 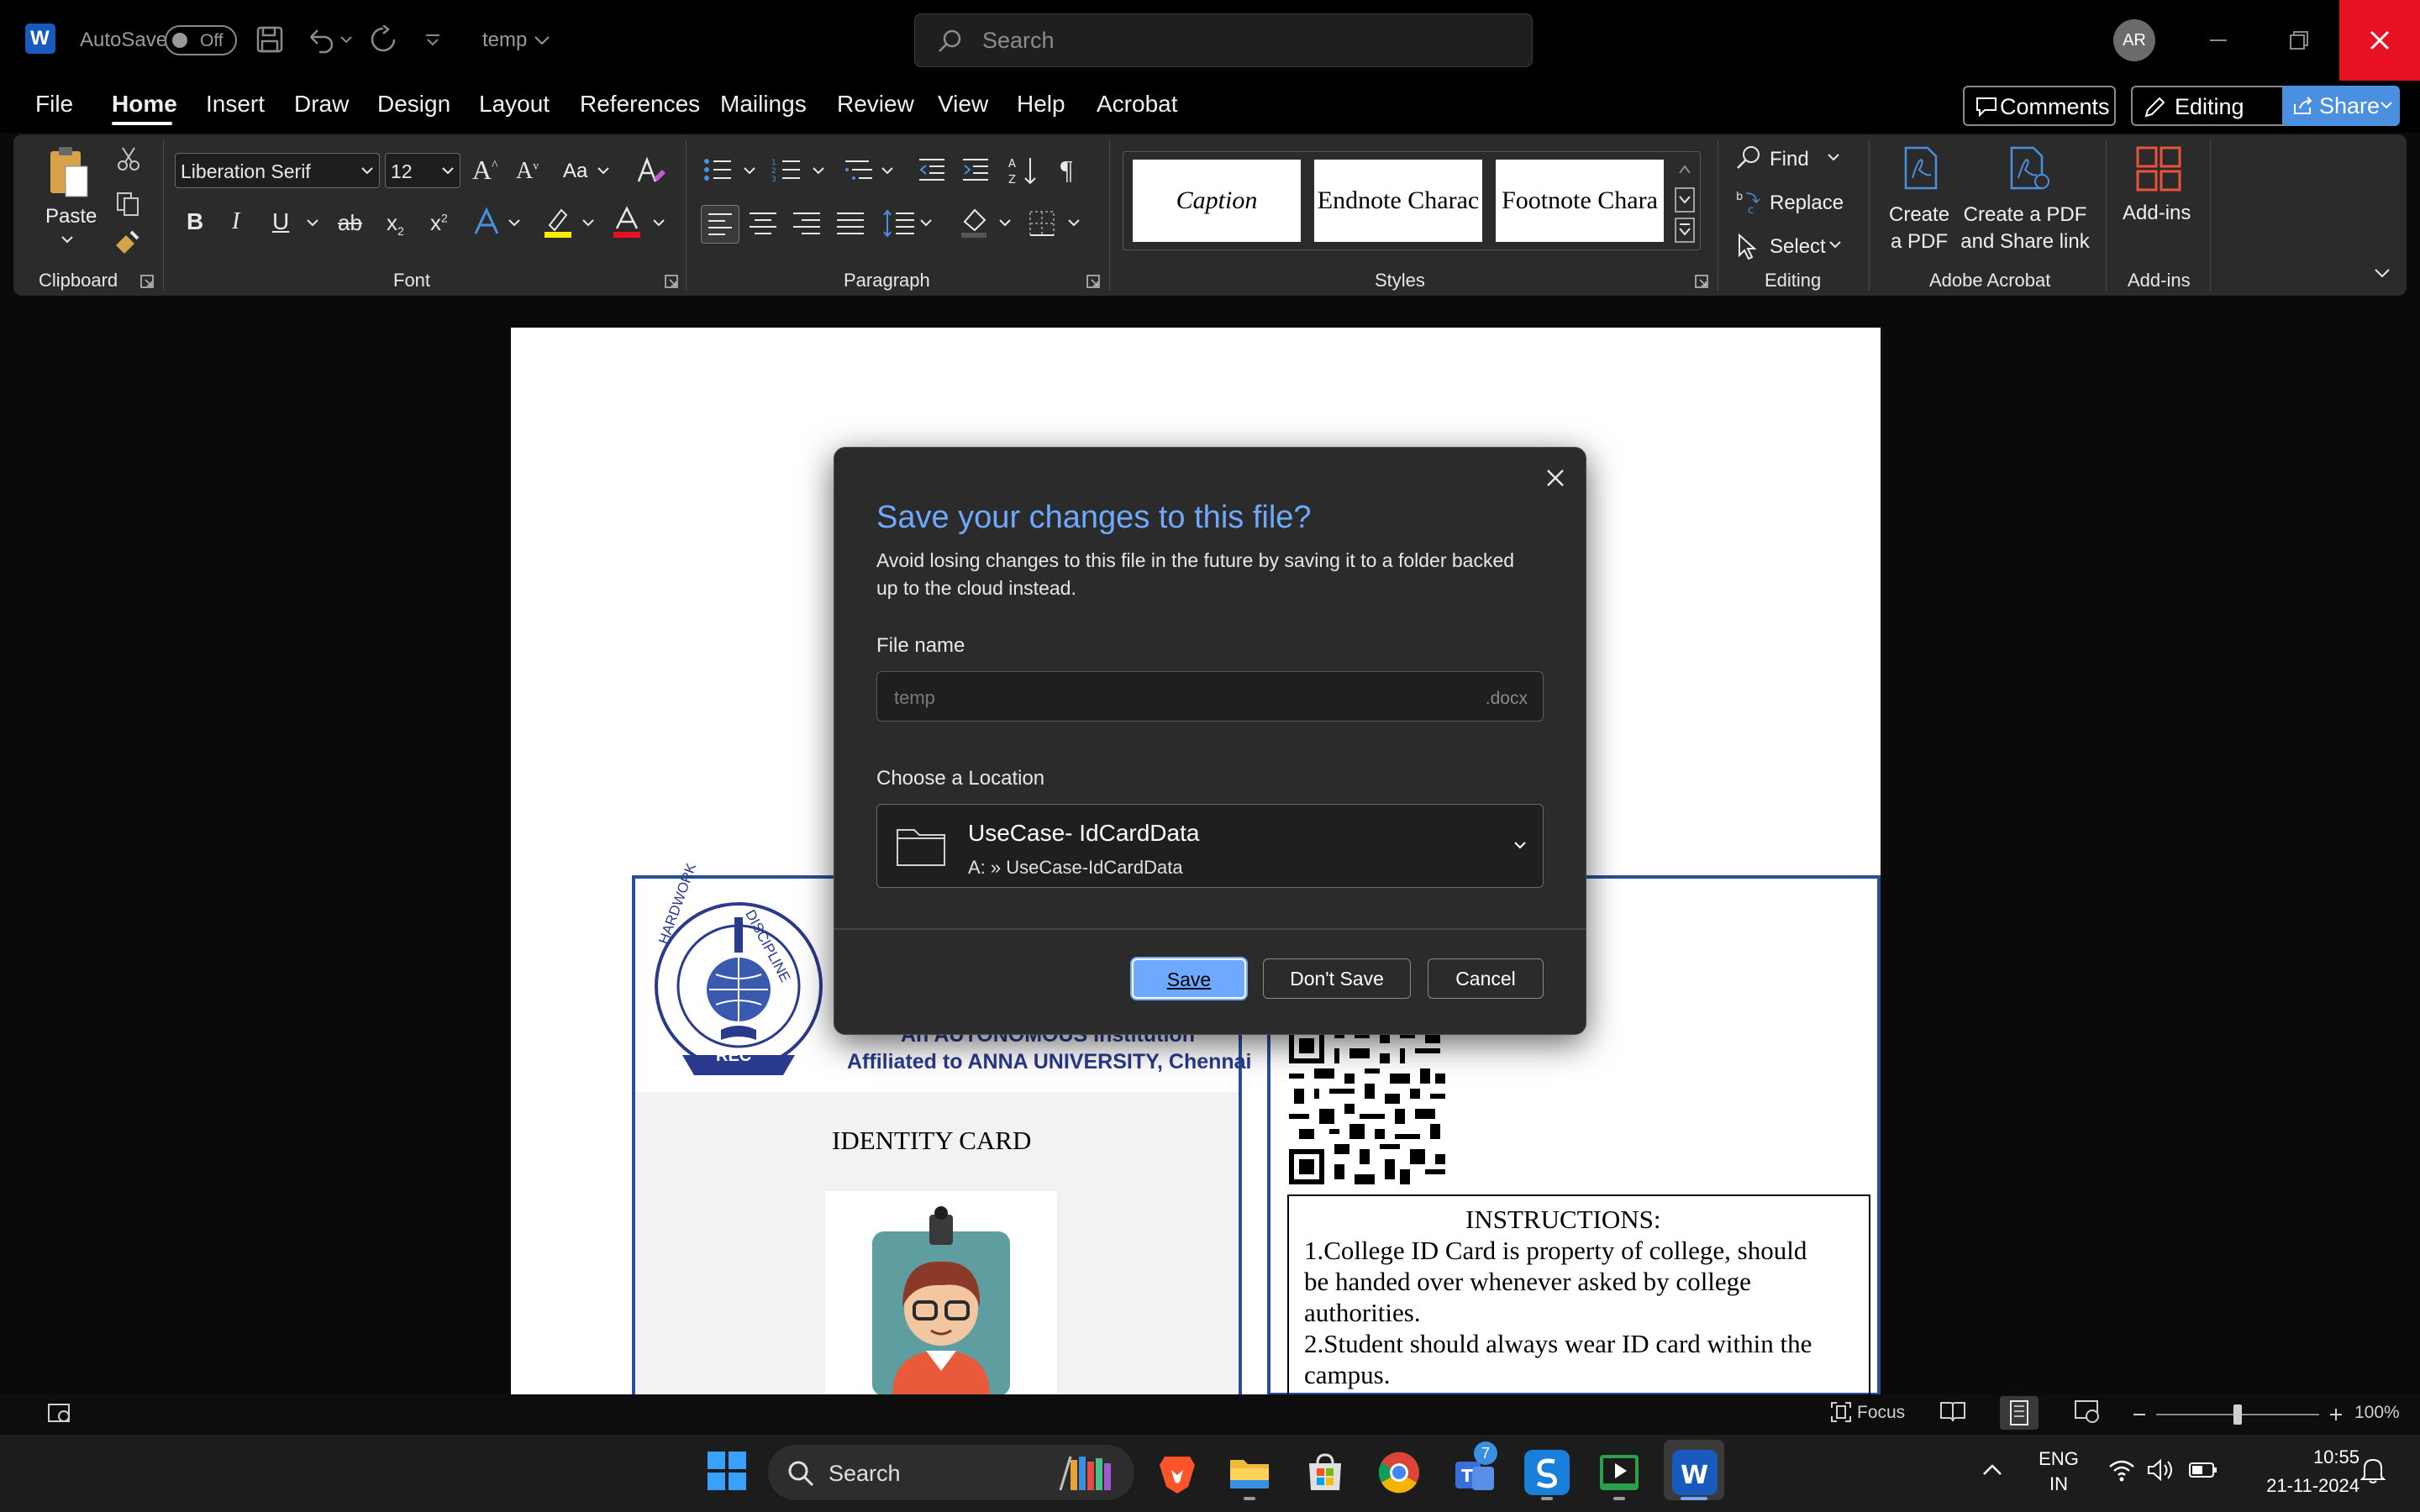 What do you see at coordinates (1398, 201) in the screenshot?
I see `style-endnote-character: Endnote Charac` at bounding box center [1398, 201].